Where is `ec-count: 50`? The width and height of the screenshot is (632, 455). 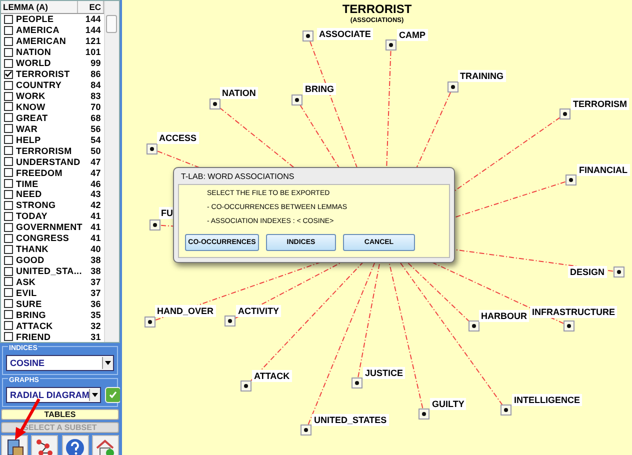 ec-count: 50 is located at coordinates (96, 151).